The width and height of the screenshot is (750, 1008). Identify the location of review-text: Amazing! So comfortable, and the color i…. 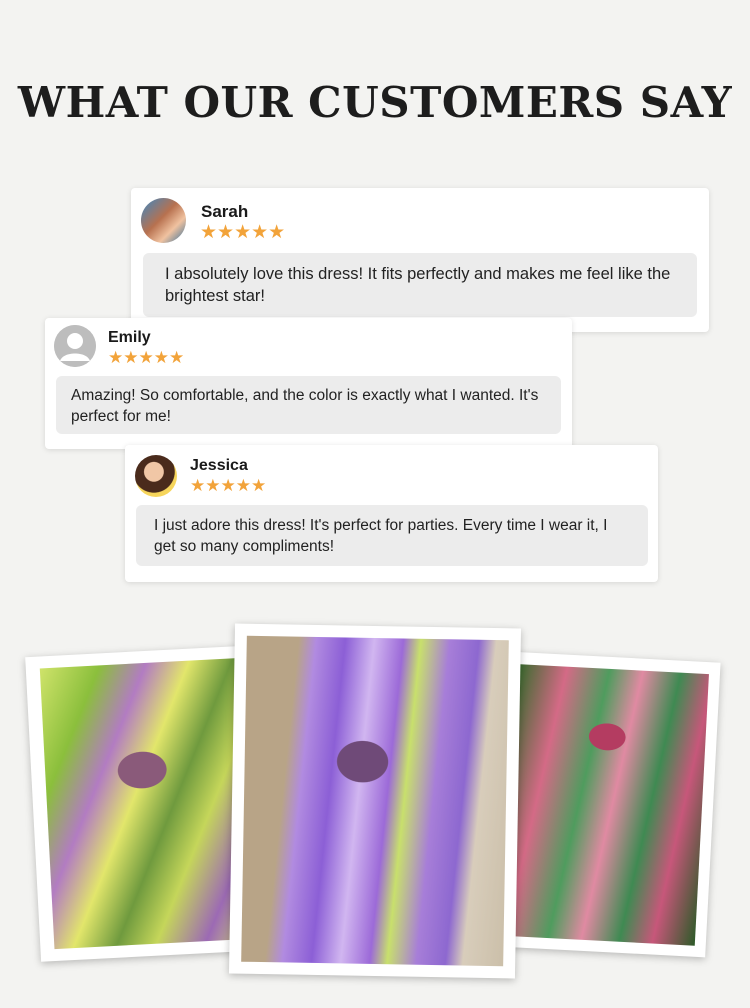
(308, 405).